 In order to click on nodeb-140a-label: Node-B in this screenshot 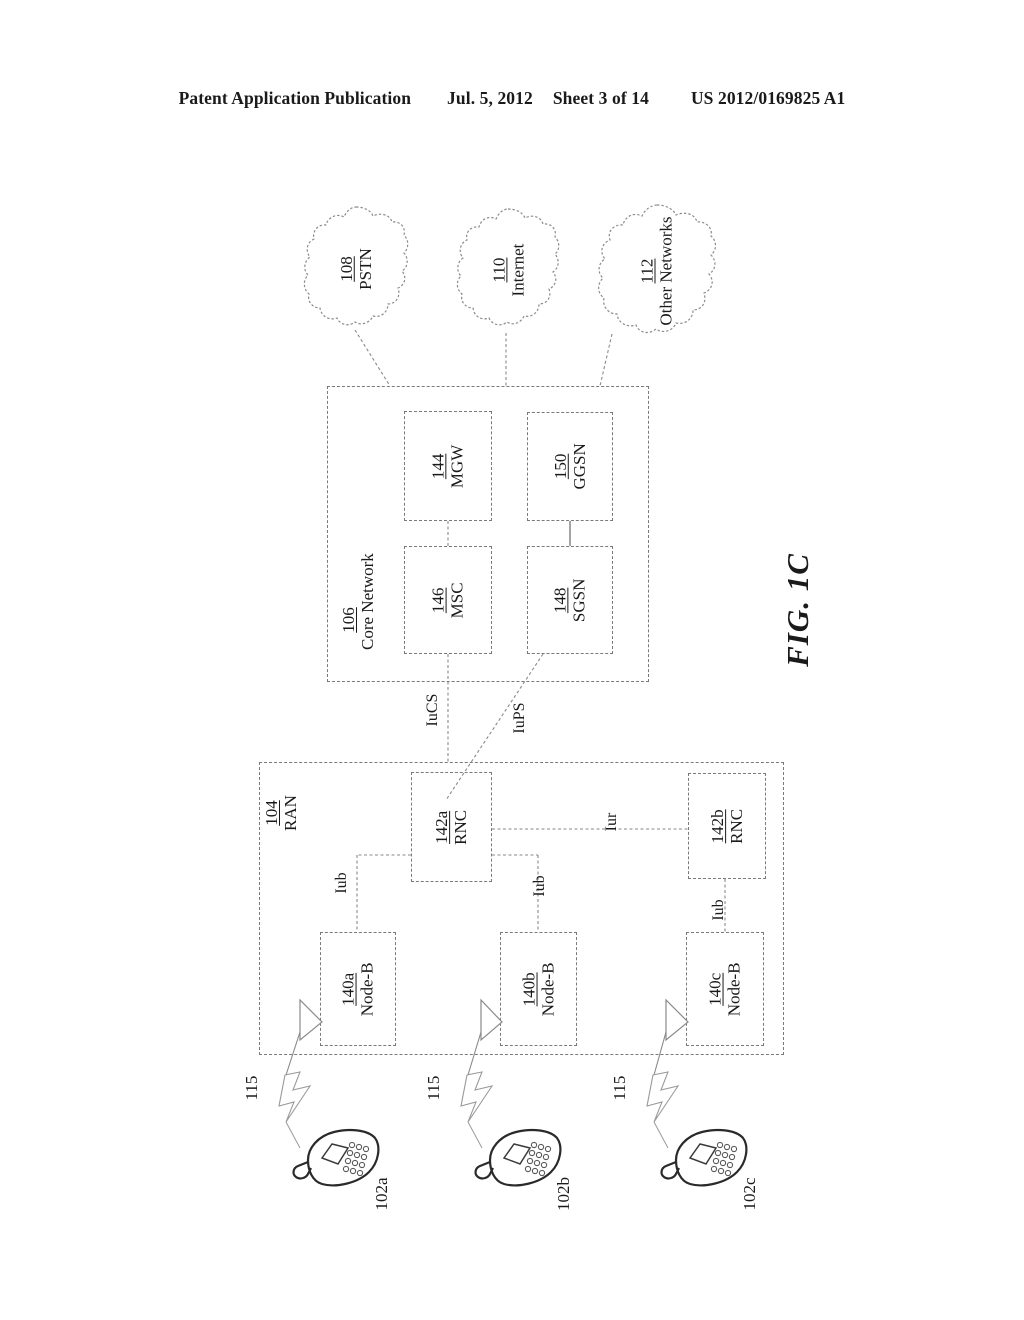, I will do `click(367, 989)`.